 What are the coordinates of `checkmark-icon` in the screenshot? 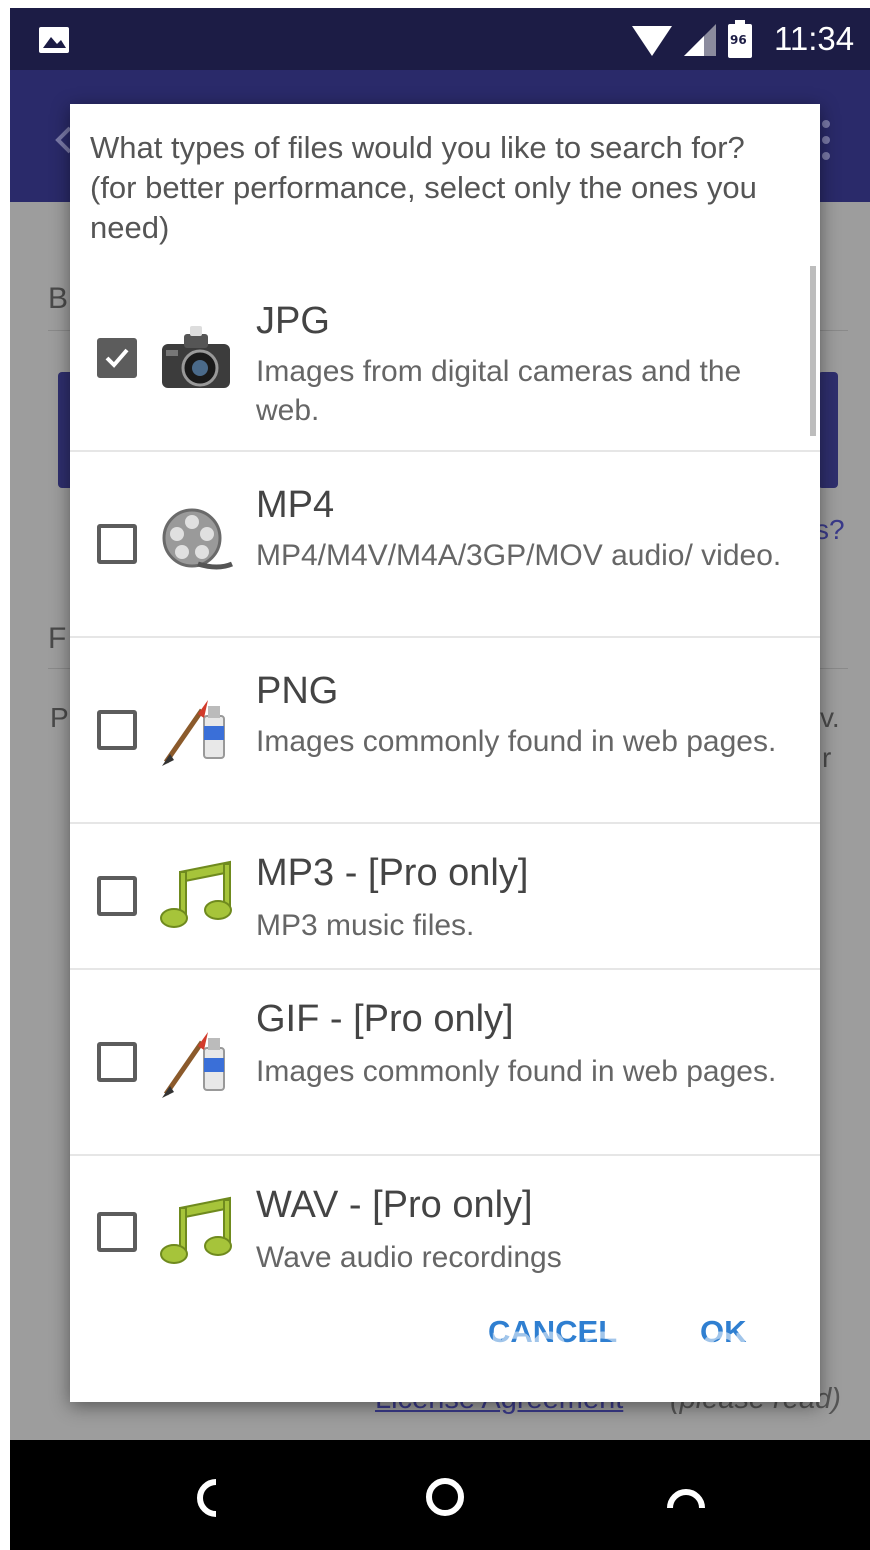 It's located at (117, 358).